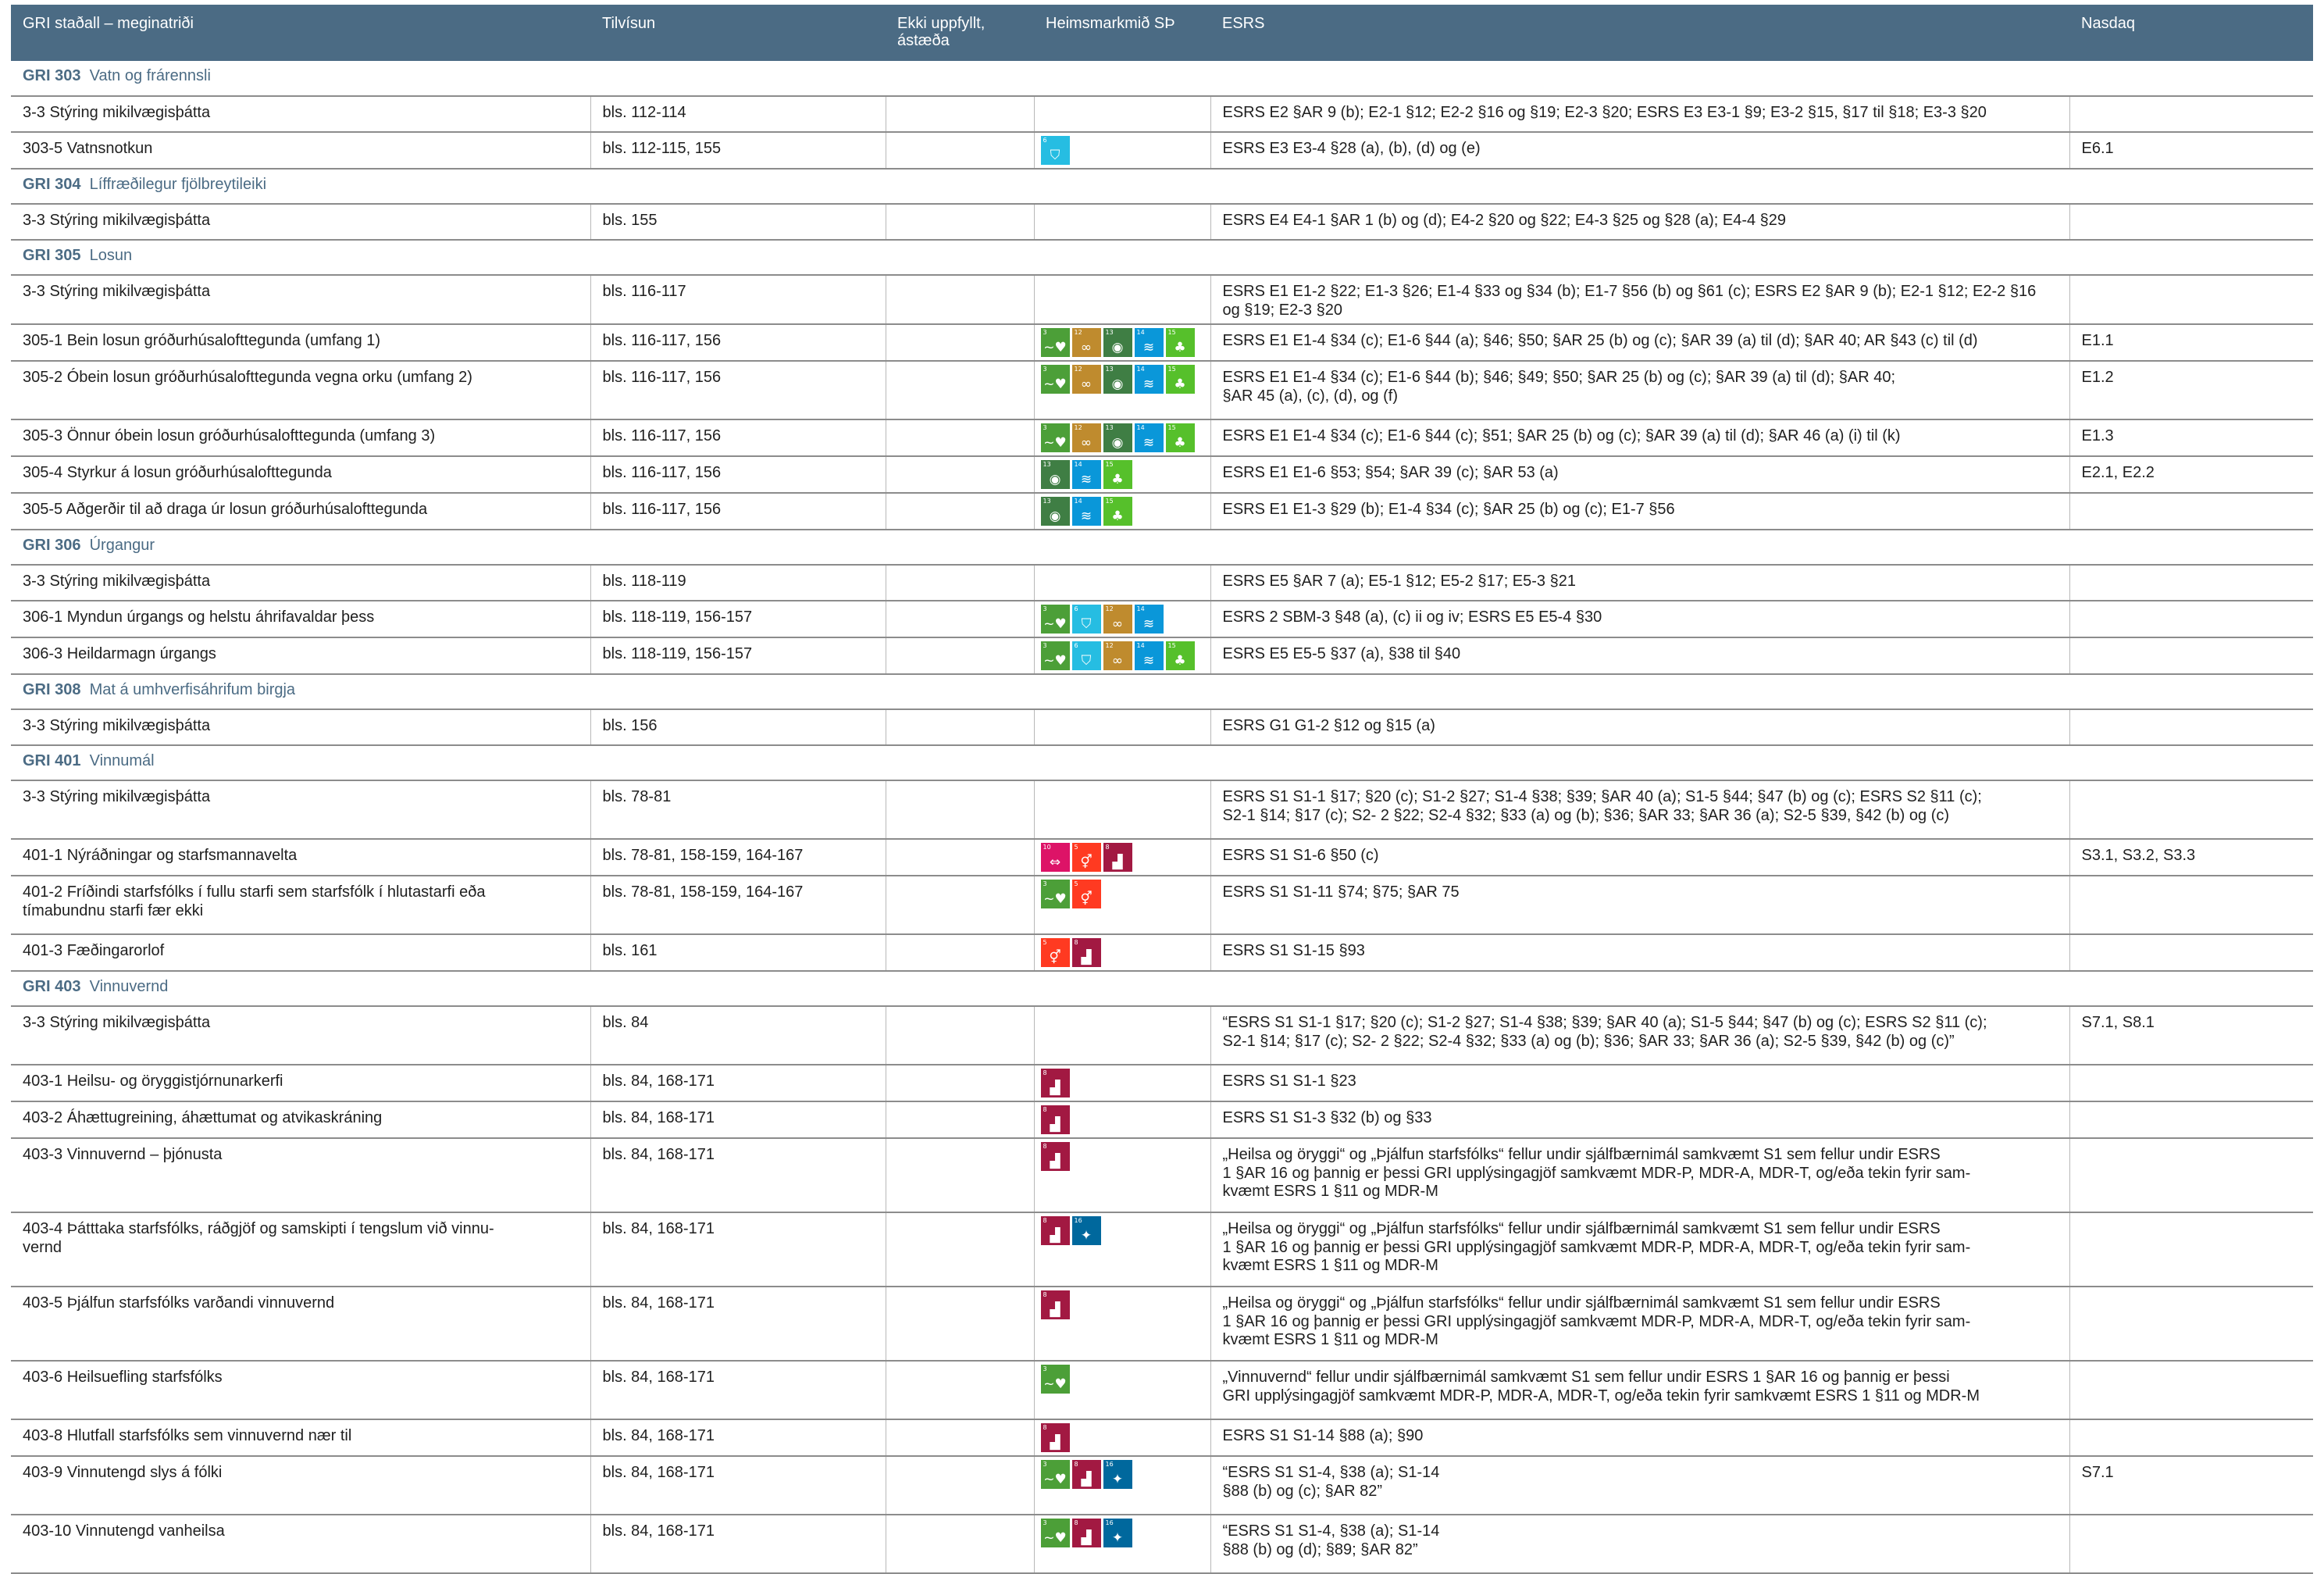 The image size is (2324, 1574). Describe the element at coordinates (1293, 950) in the screenshot. I see `esrs-text: ESRS S1 S1-15 §93` at that location.